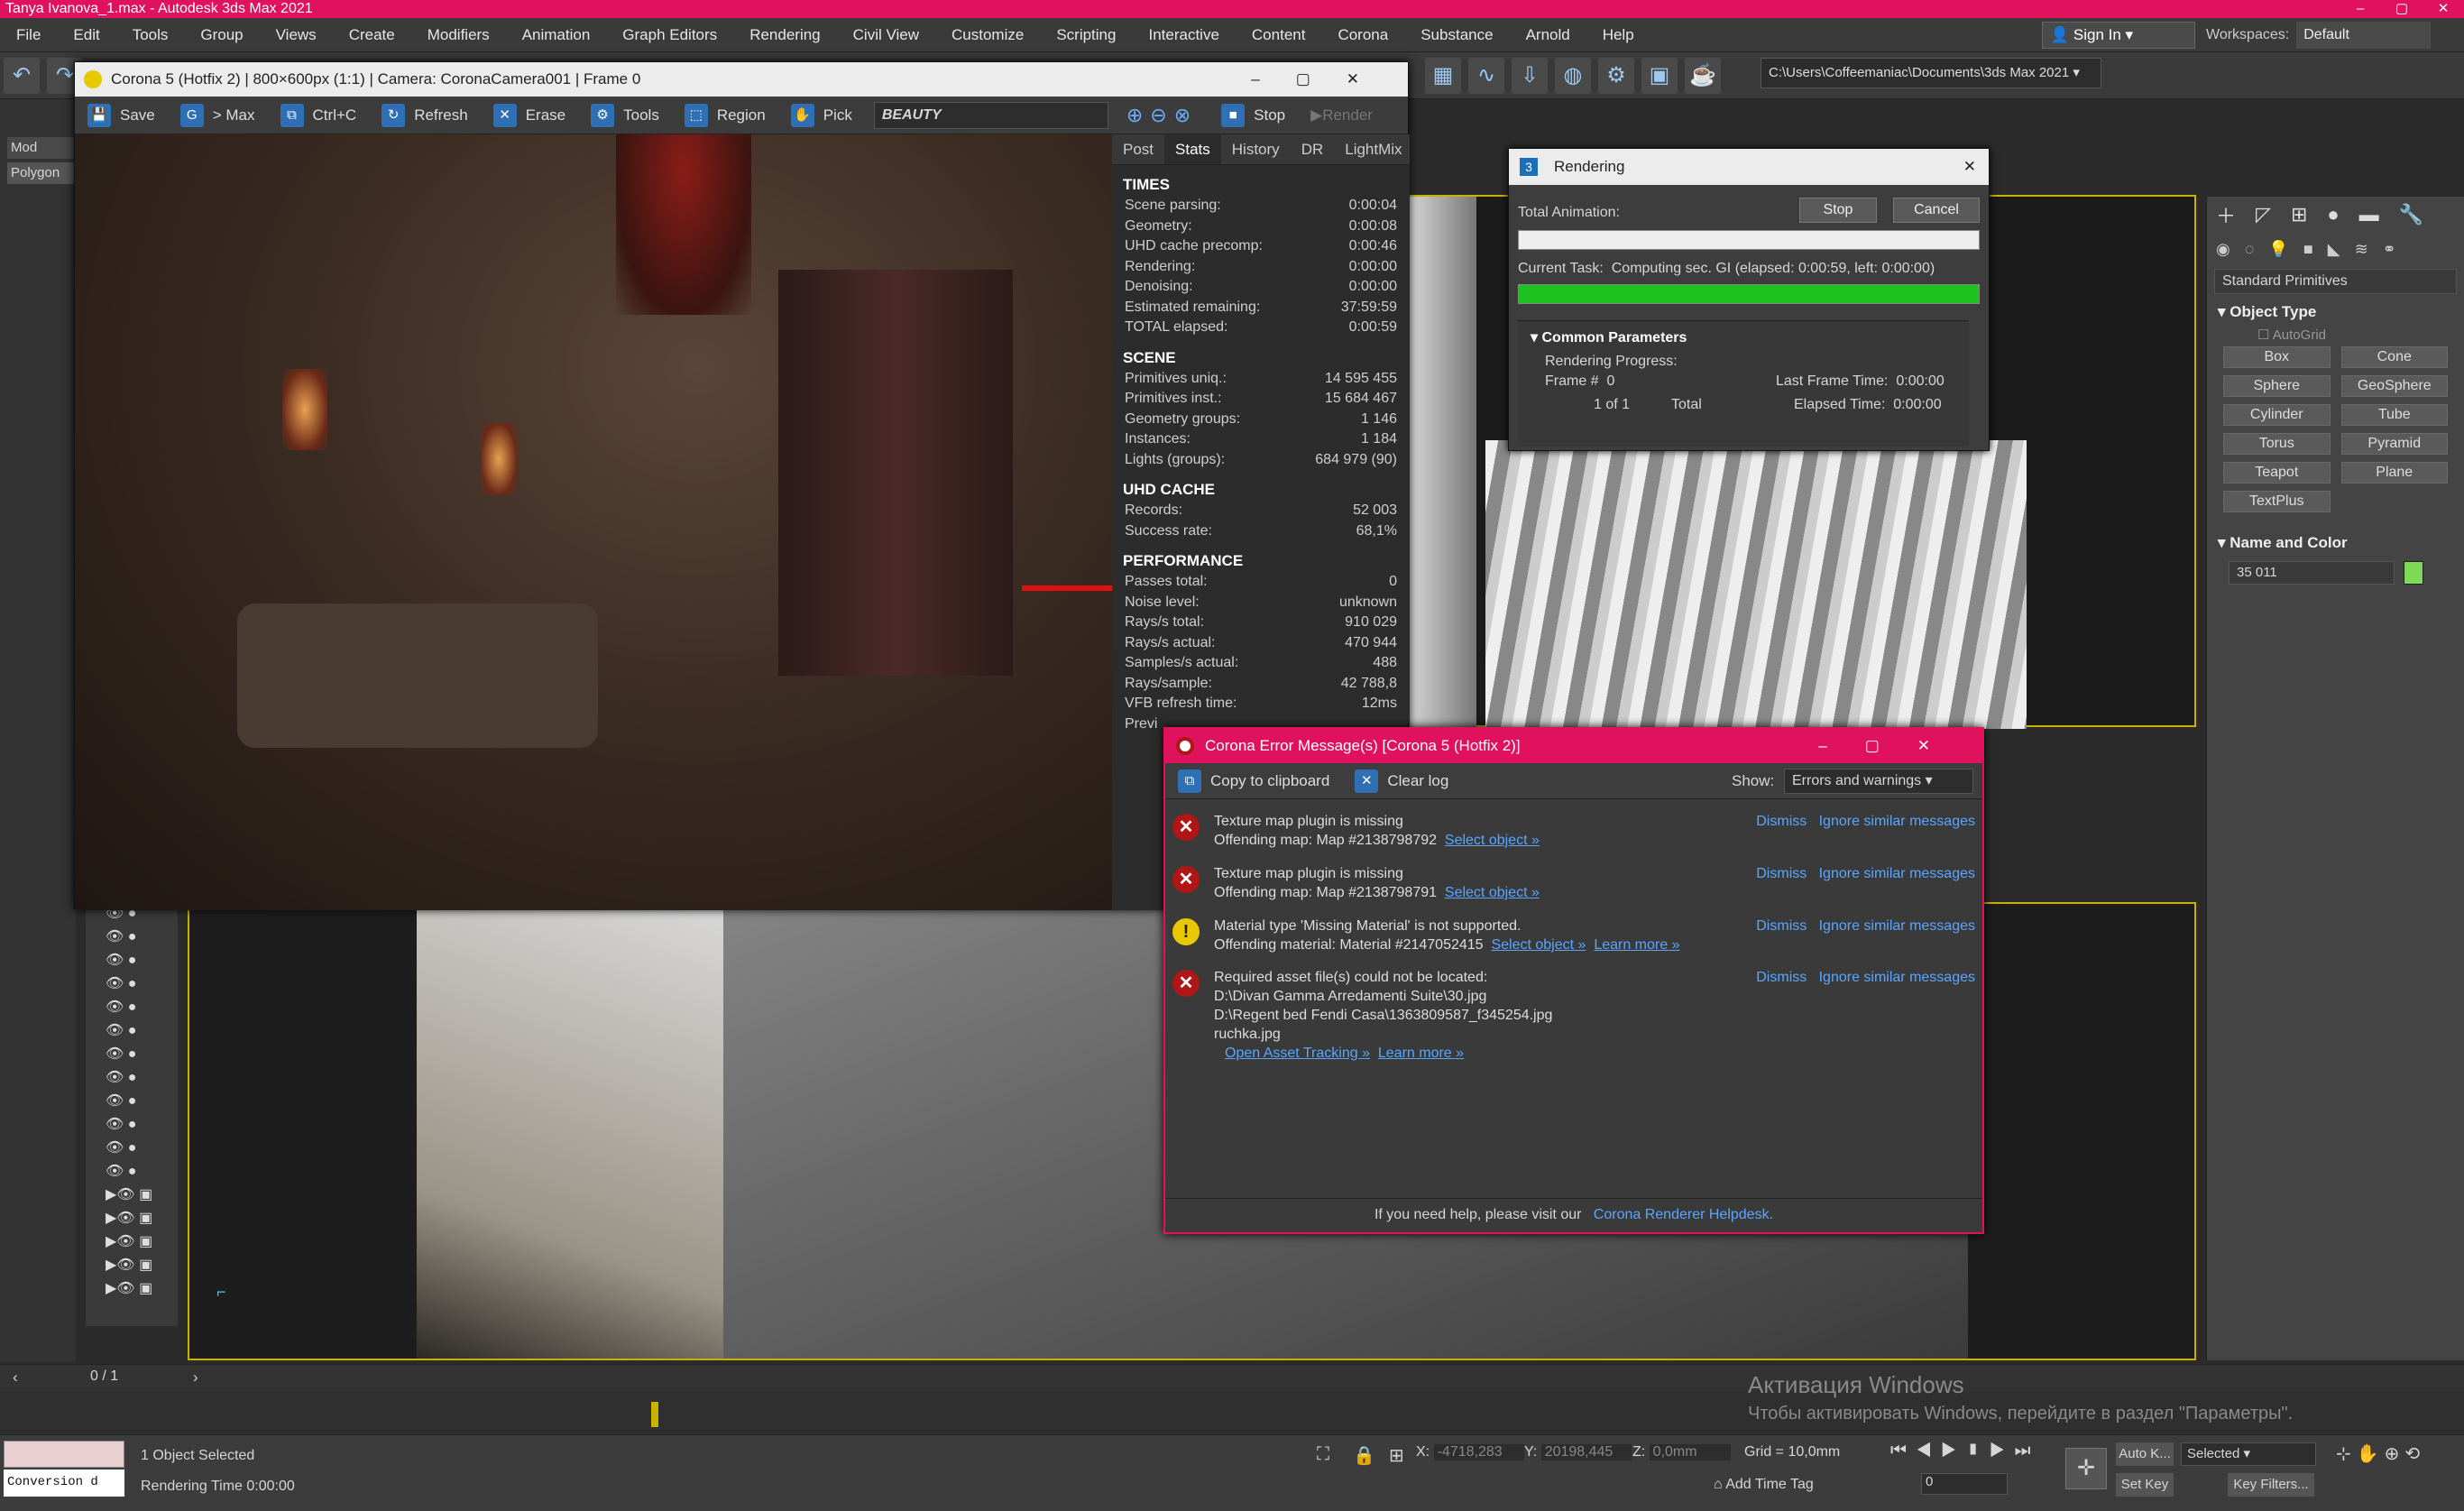 The image size is (2464, 1511). Describe the element at coordinates (1373, 149) in the screenshot. I see `tab-lightmix: LightMix` at that location.